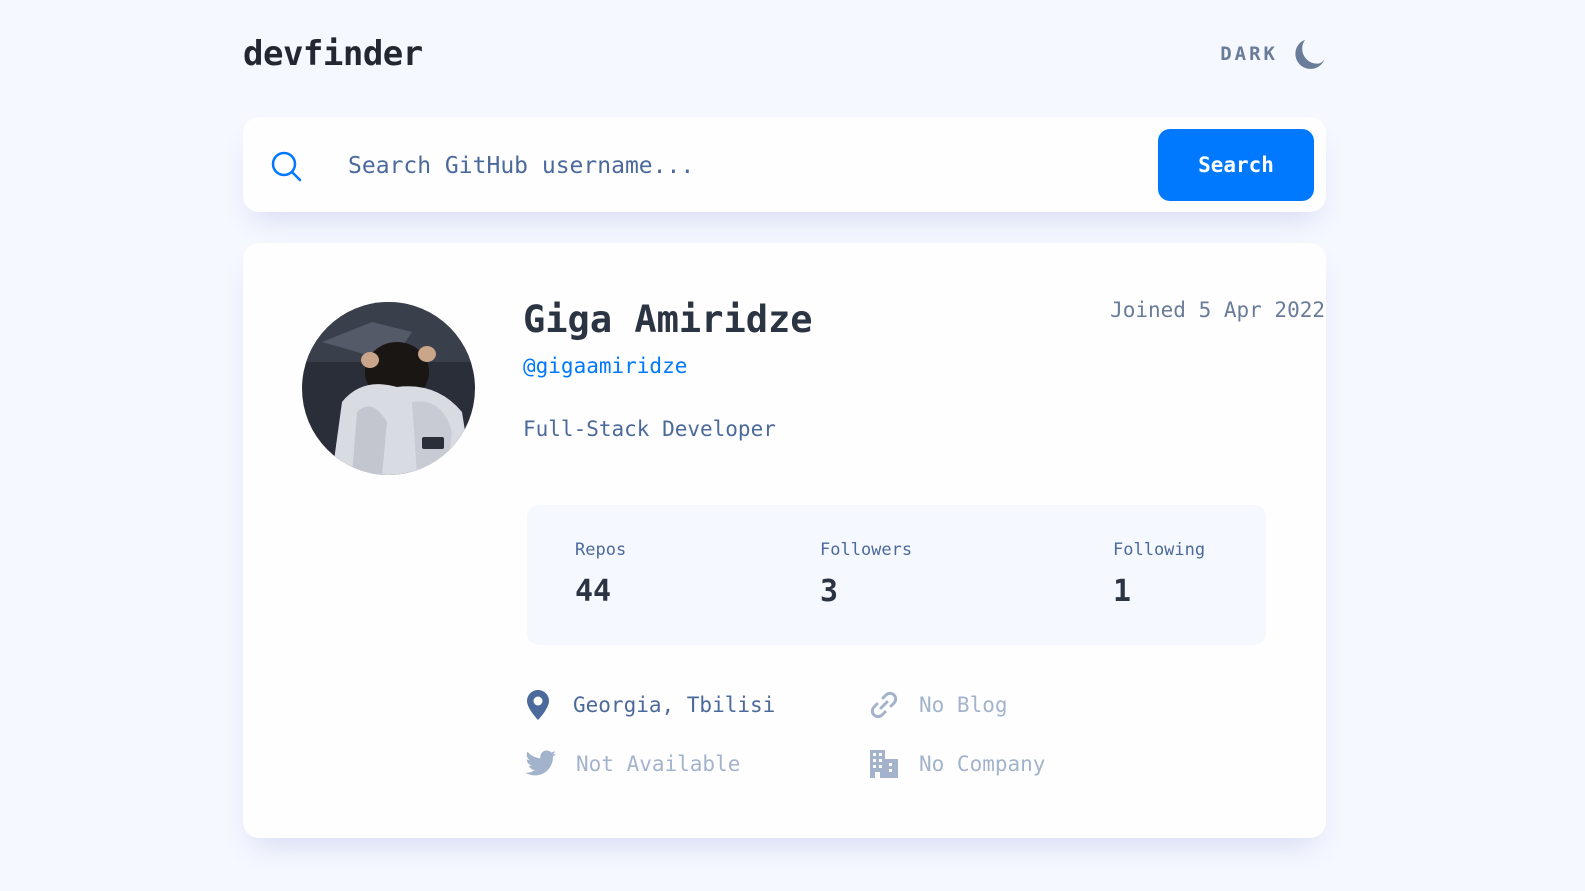 The height and width of the screenshot is (891, 1585). I want to click on location-pin-icon, so click(538, 705).